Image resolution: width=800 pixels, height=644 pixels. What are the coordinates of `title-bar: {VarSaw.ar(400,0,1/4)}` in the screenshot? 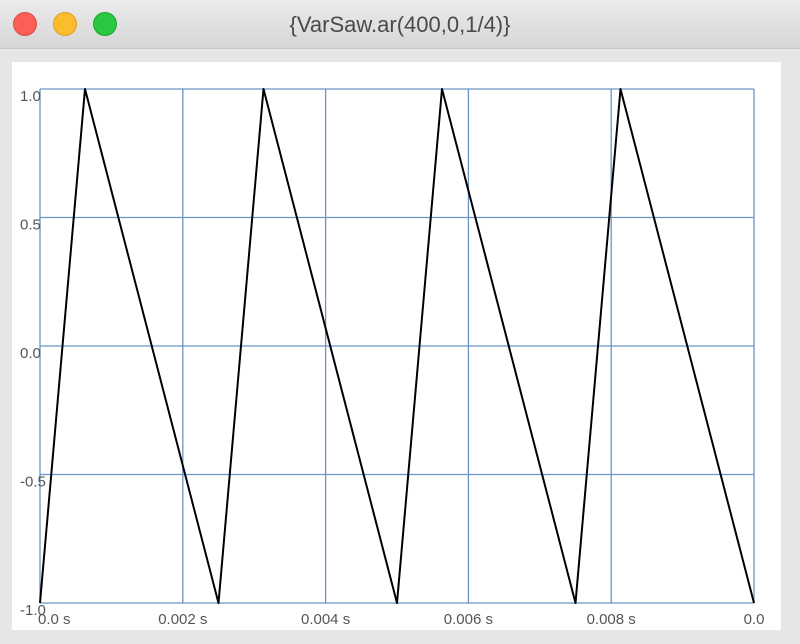 It's located at (400, 24).